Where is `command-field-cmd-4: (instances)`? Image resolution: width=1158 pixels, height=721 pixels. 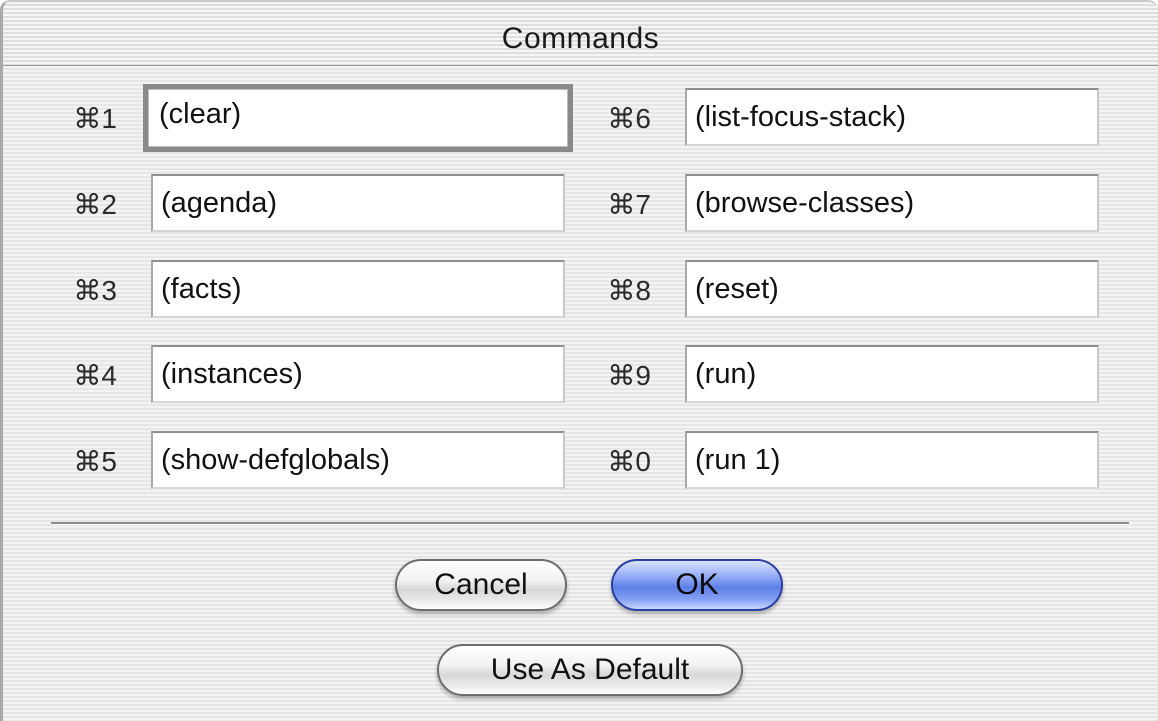 command-field-cmd-4: (instances) is located at coordinates (358, 374).